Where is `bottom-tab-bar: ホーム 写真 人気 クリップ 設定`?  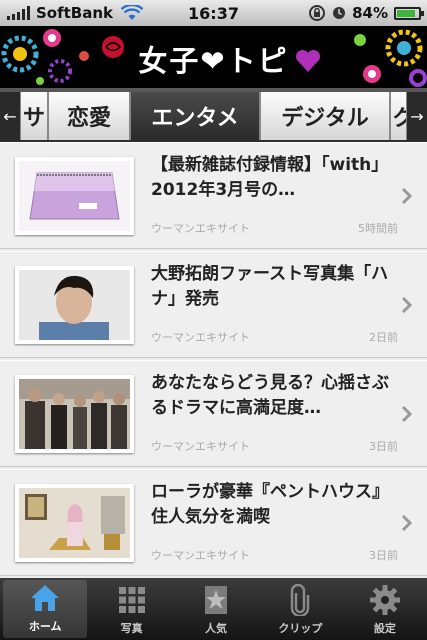 bottom-tab-bar: ホーム 写真 人気 クリップ 設定 is located at coordinates (213, 609).